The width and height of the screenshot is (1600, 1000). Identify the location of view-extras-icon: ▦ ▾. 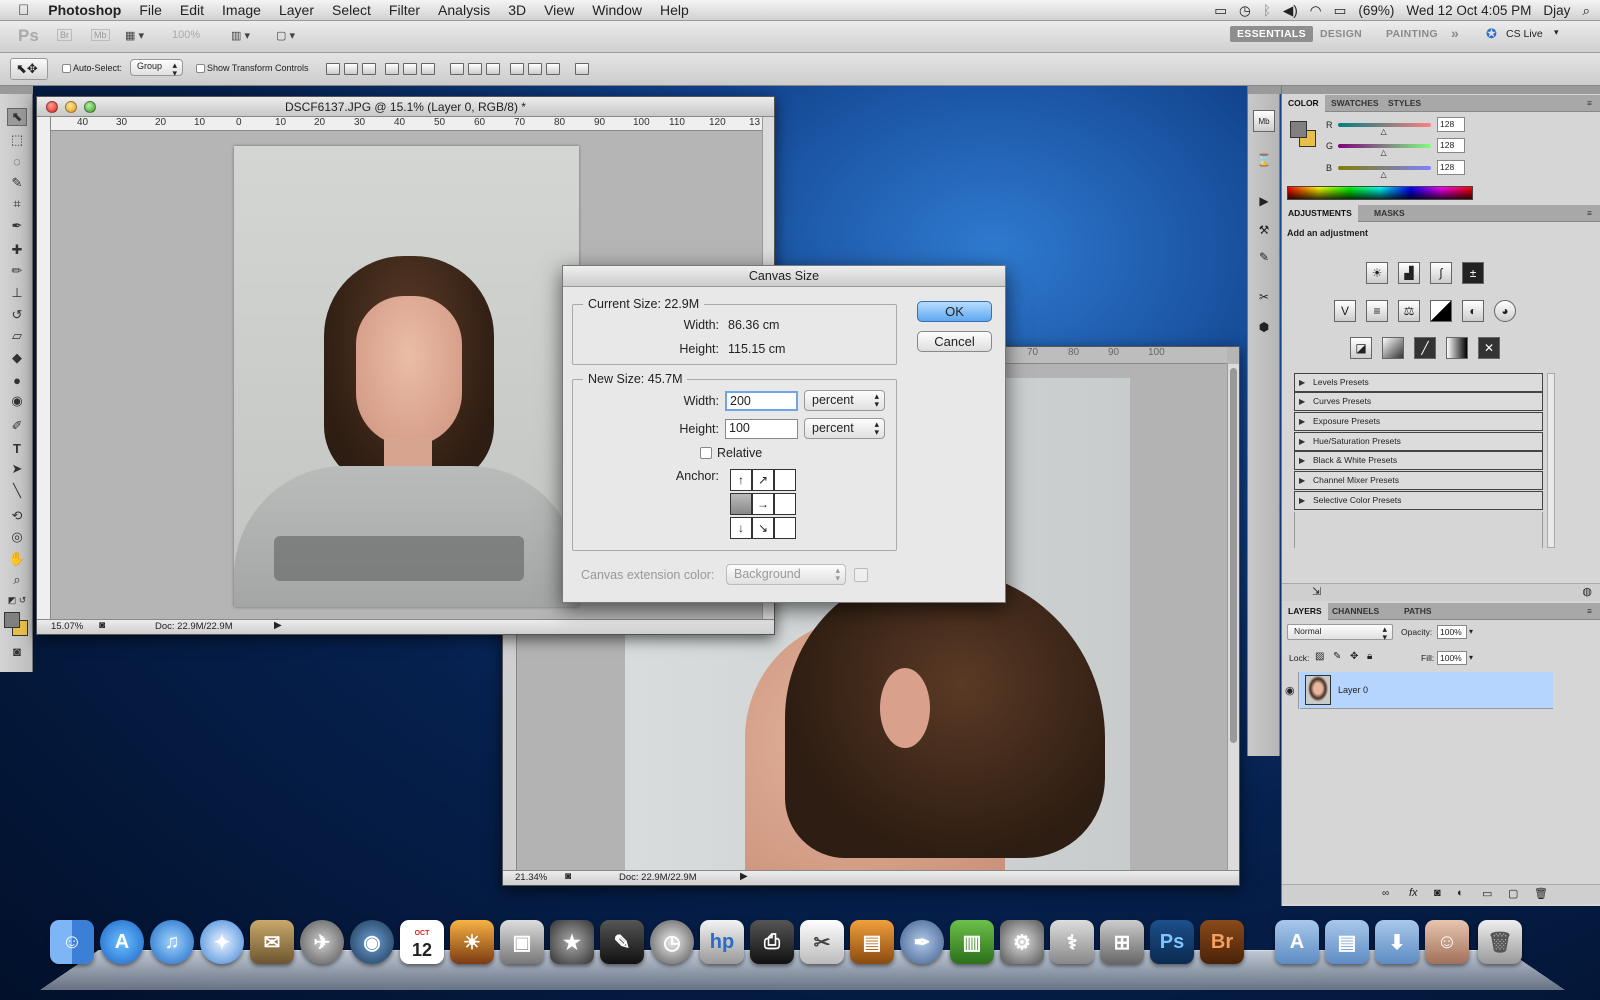
(134, 35).